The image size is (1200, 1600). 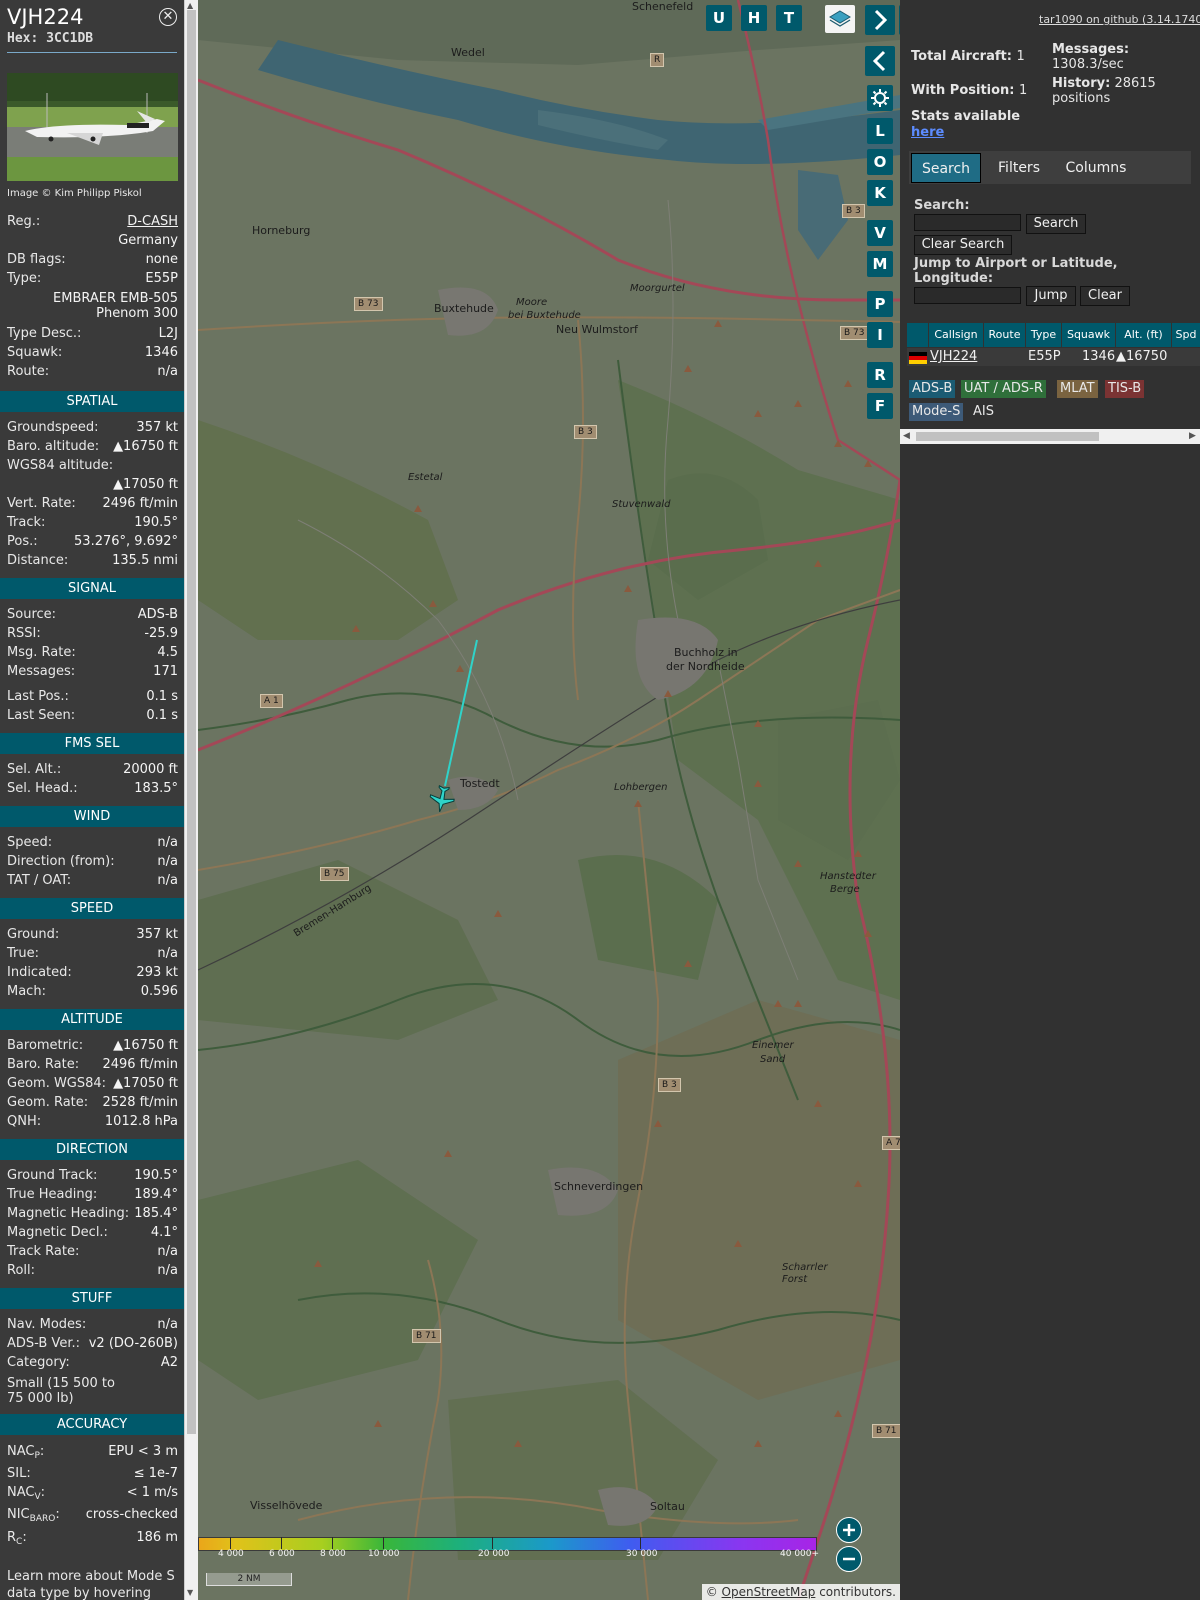 What do you see at coordinates (953, 357) in the screenshot?
I see `cell-callsign: VJH224` at bounding box center [953, 357].